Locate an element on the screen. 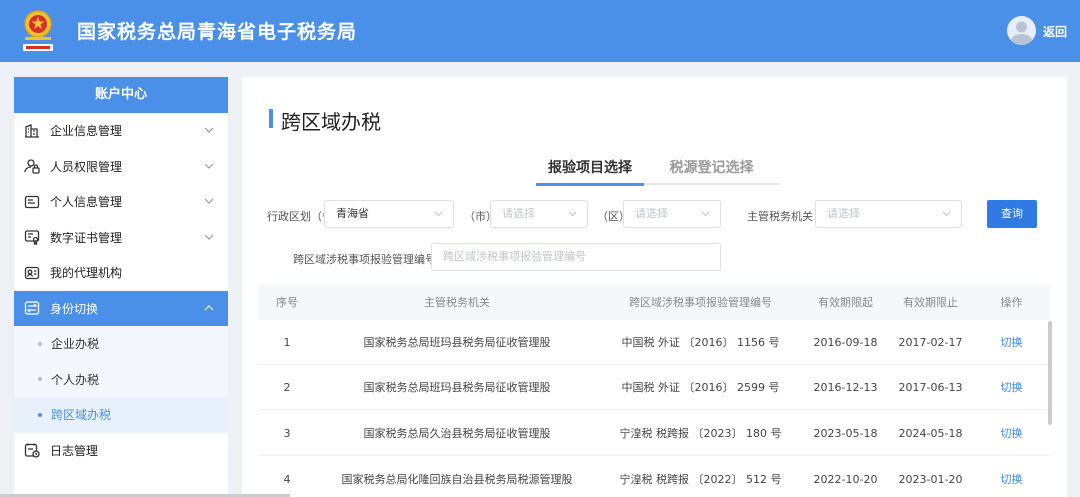 The height and width of the screenshot is (497, 1080). submenu-item-enterprise-tax: 企业办税 is located at coordinates (121, 344).